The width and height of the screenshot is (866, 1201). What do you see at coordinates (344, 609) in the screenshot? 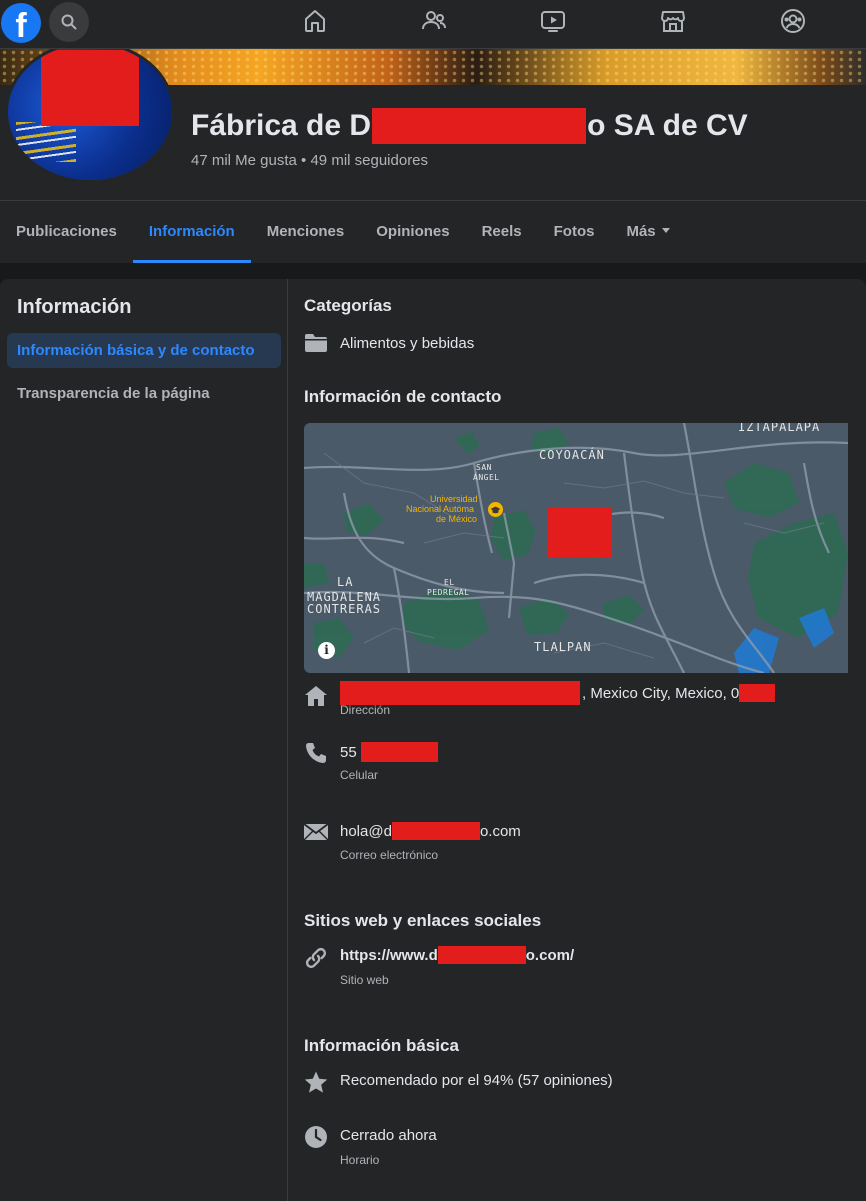
I see `map-label-contreras: CONTRERAS` at bounding box center [344, 609].